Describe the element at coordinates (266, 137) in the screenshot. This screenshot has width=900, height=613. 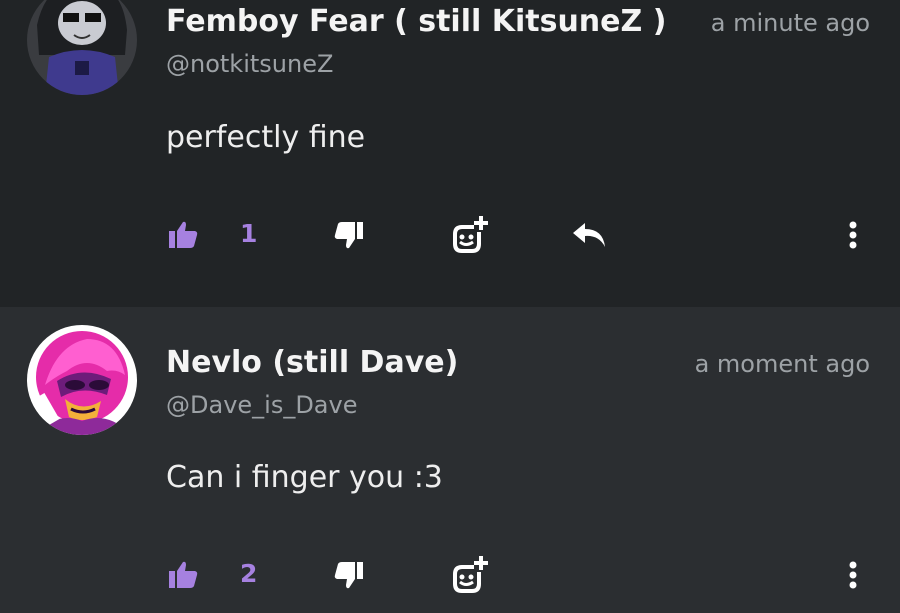
I see `comment-text: perfectly fine` at that location.